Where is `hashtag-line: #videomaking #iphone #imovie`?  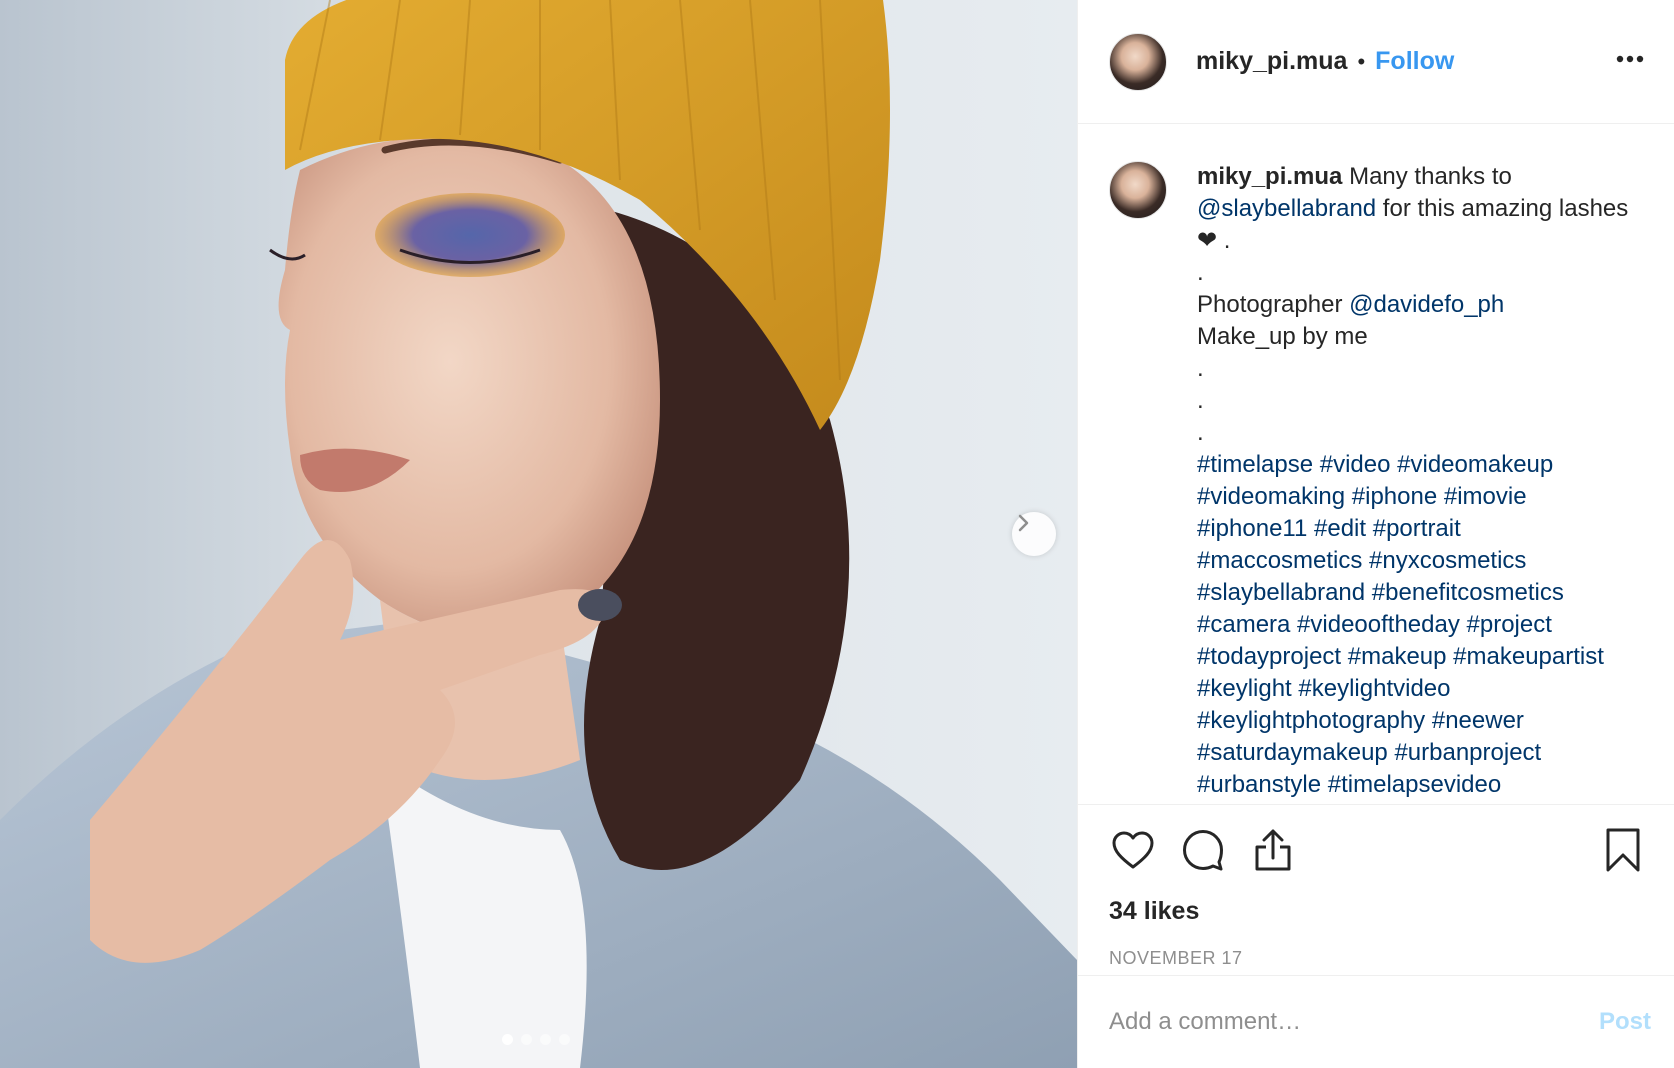
hashtag-line: #videomaking #iphone #imovie is located at coordinates (1424, 497).